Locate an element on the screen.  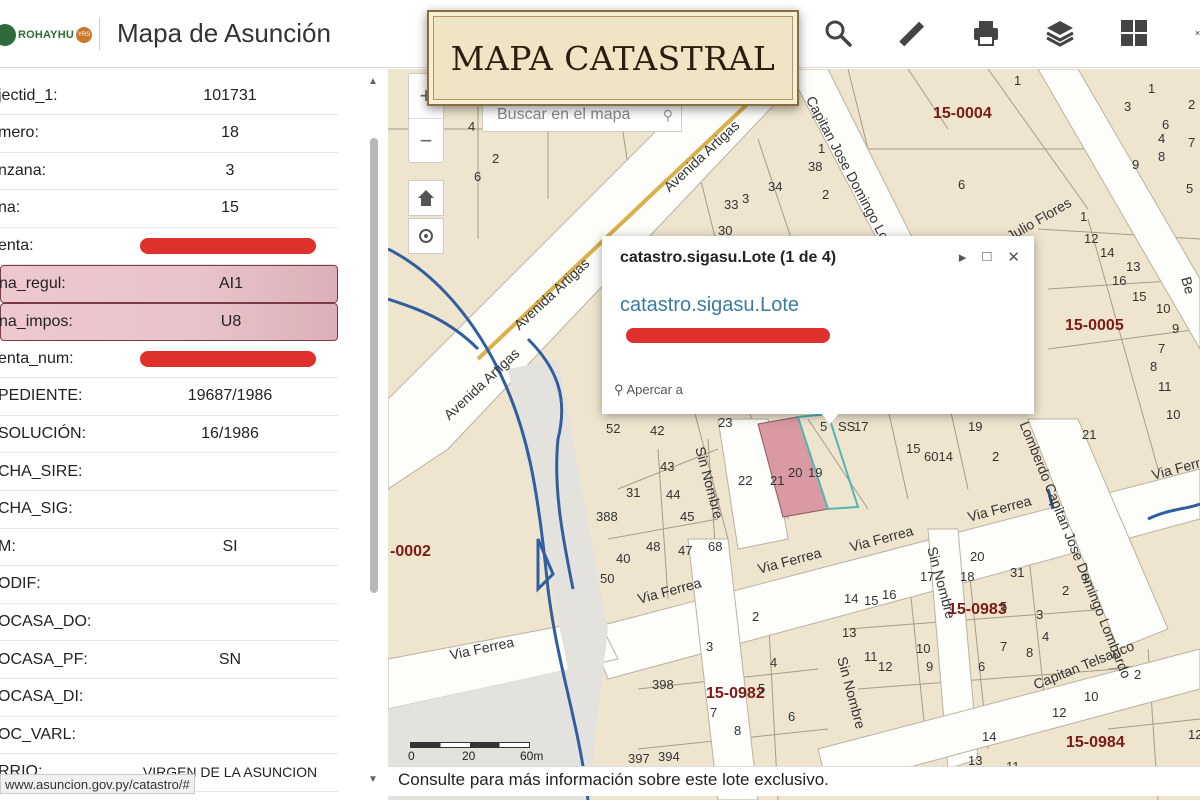
attribute-row: M: SI is located at coordinates (169, 547).